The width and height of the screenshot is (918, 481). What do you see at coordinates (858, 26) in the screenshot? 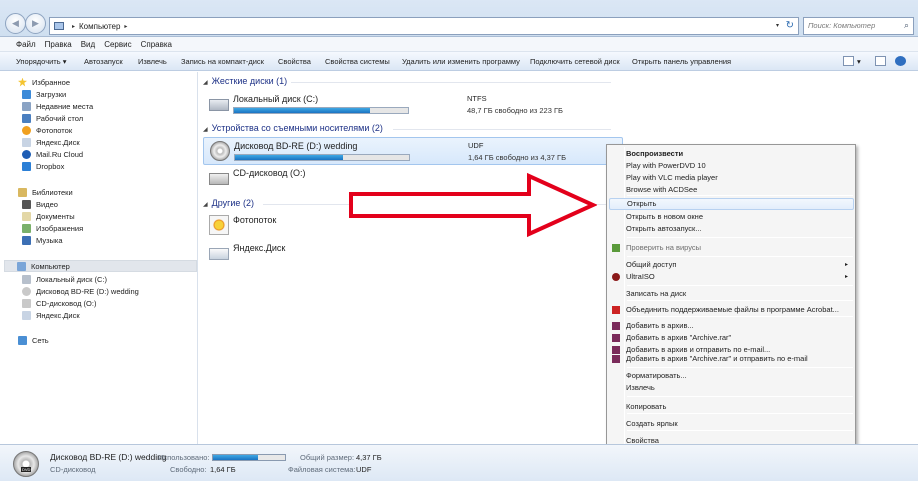
I see `search-input: Поиск: Компьютер ⌕` at bounding box center [858, 26].